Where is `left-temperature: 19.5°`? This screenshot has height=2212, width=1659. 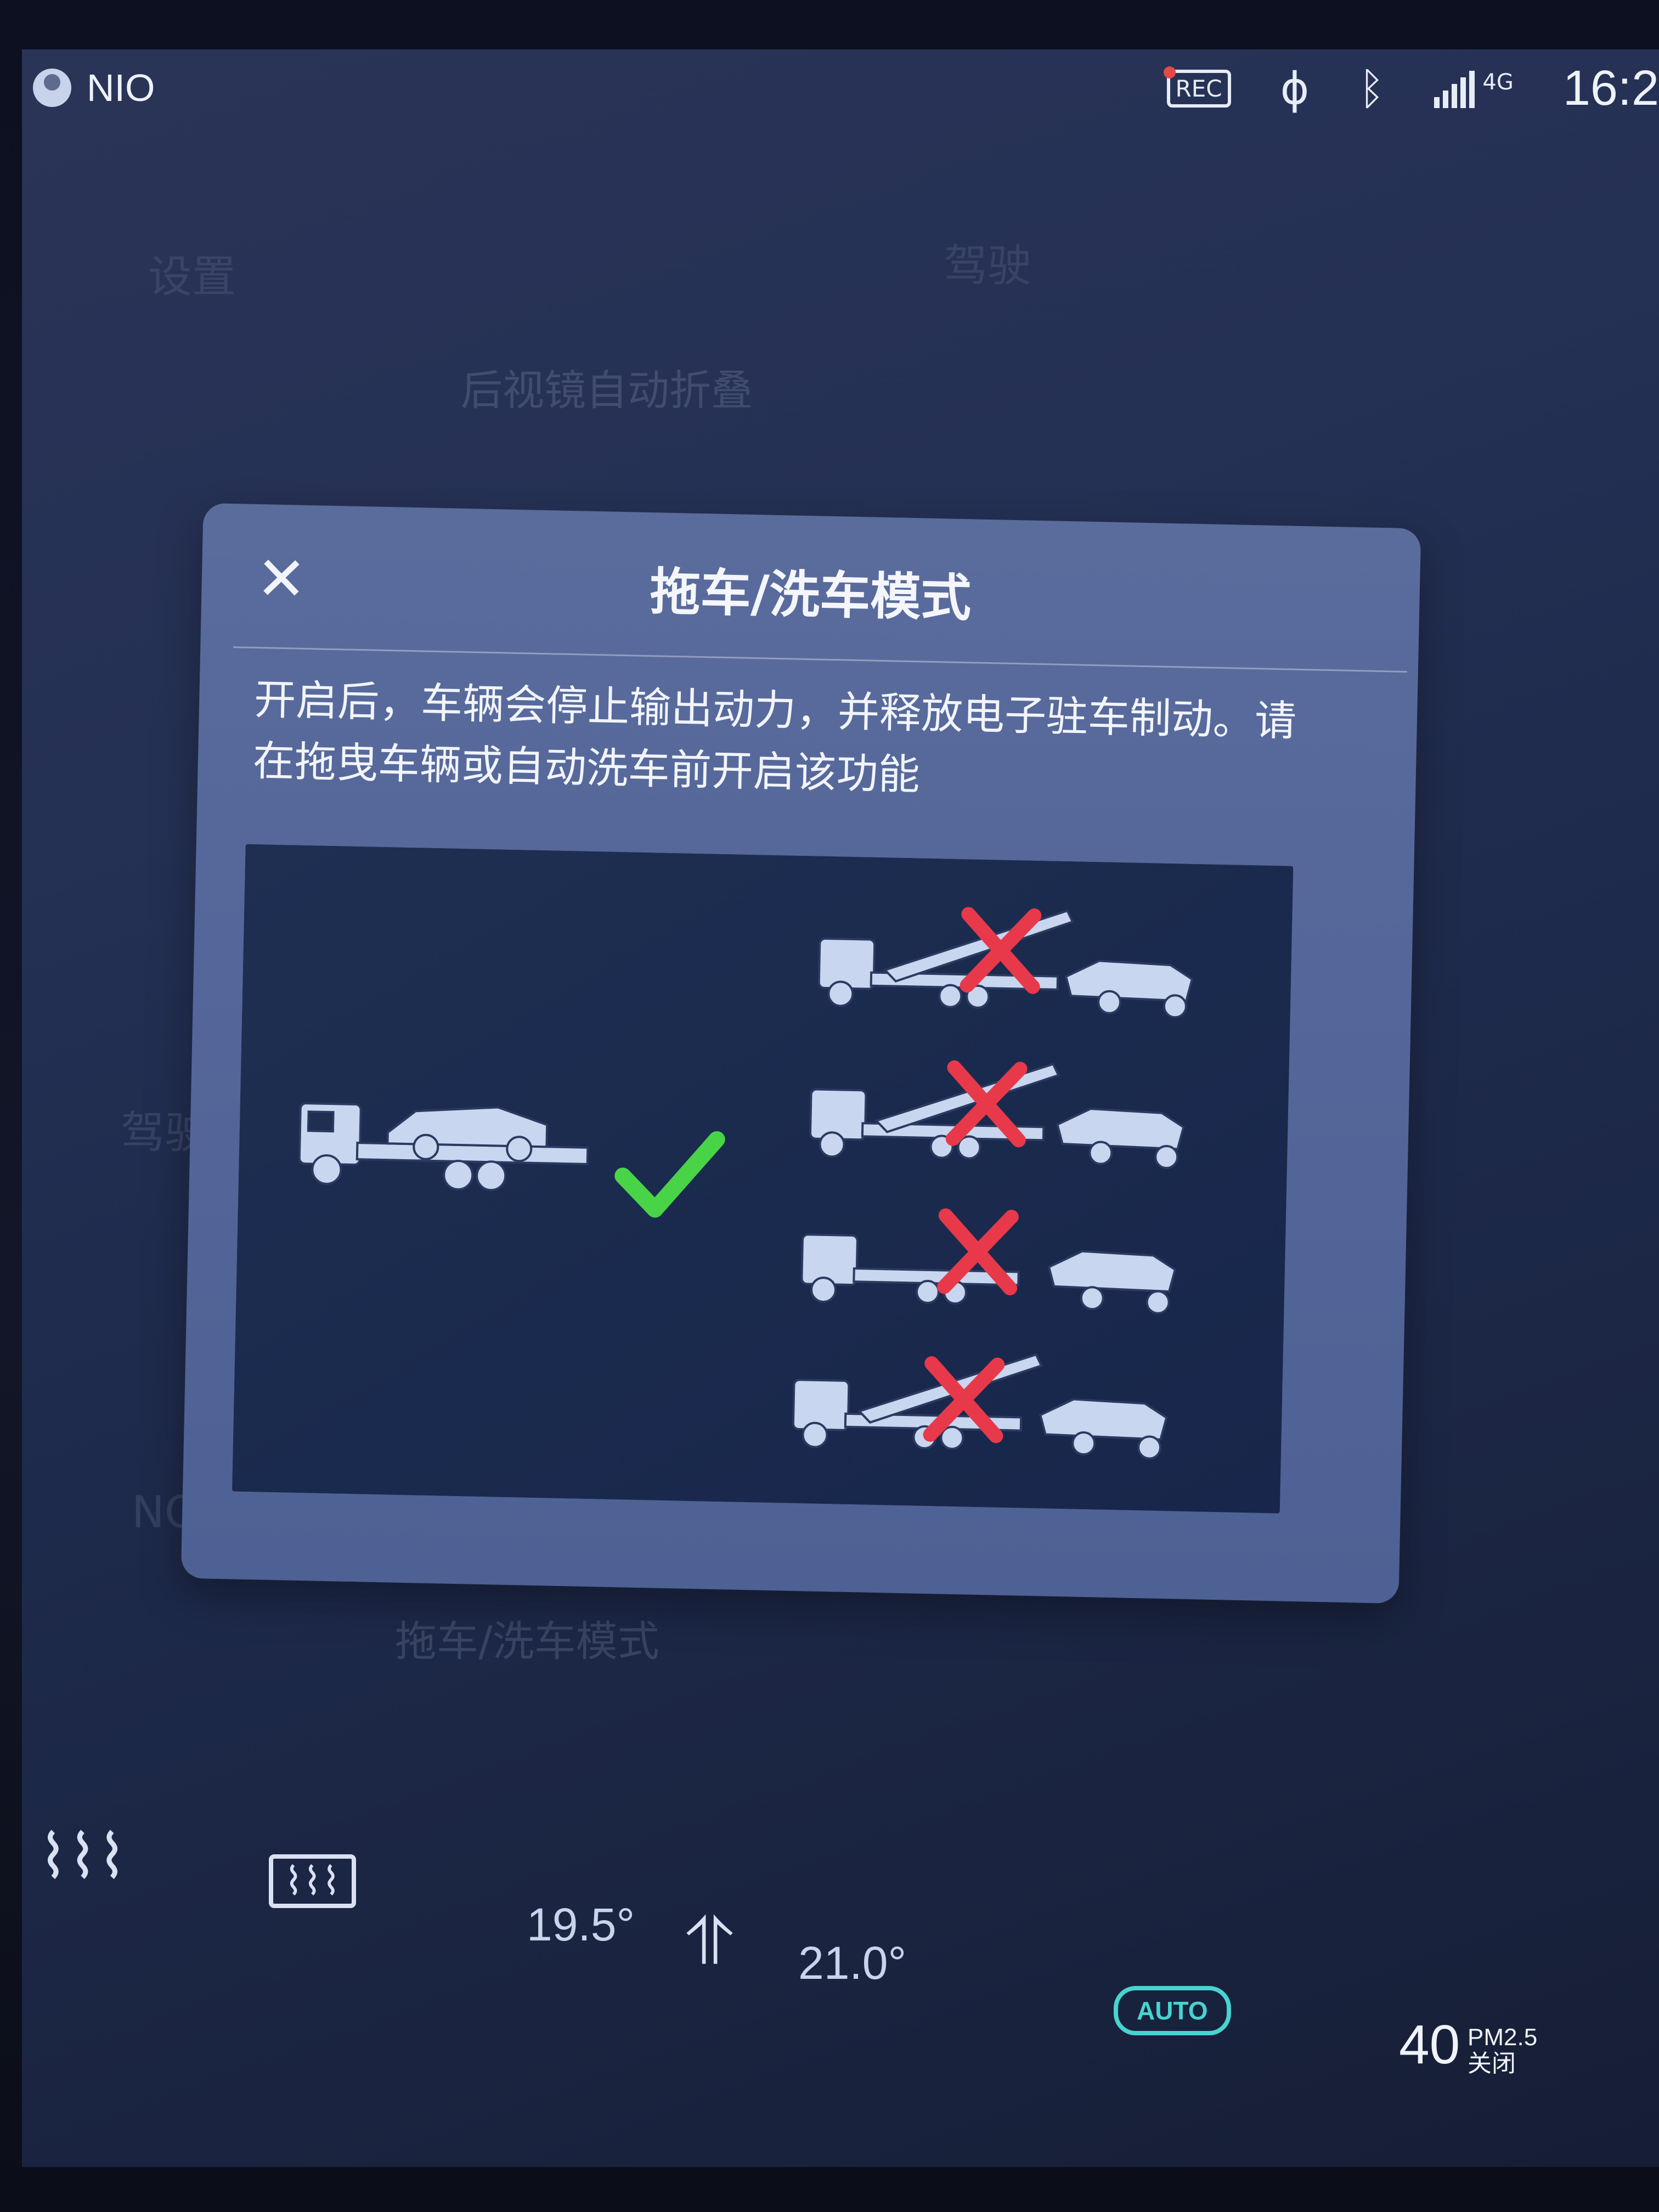
left-temperature: 19.5° is located at coordinates (581, 1925).